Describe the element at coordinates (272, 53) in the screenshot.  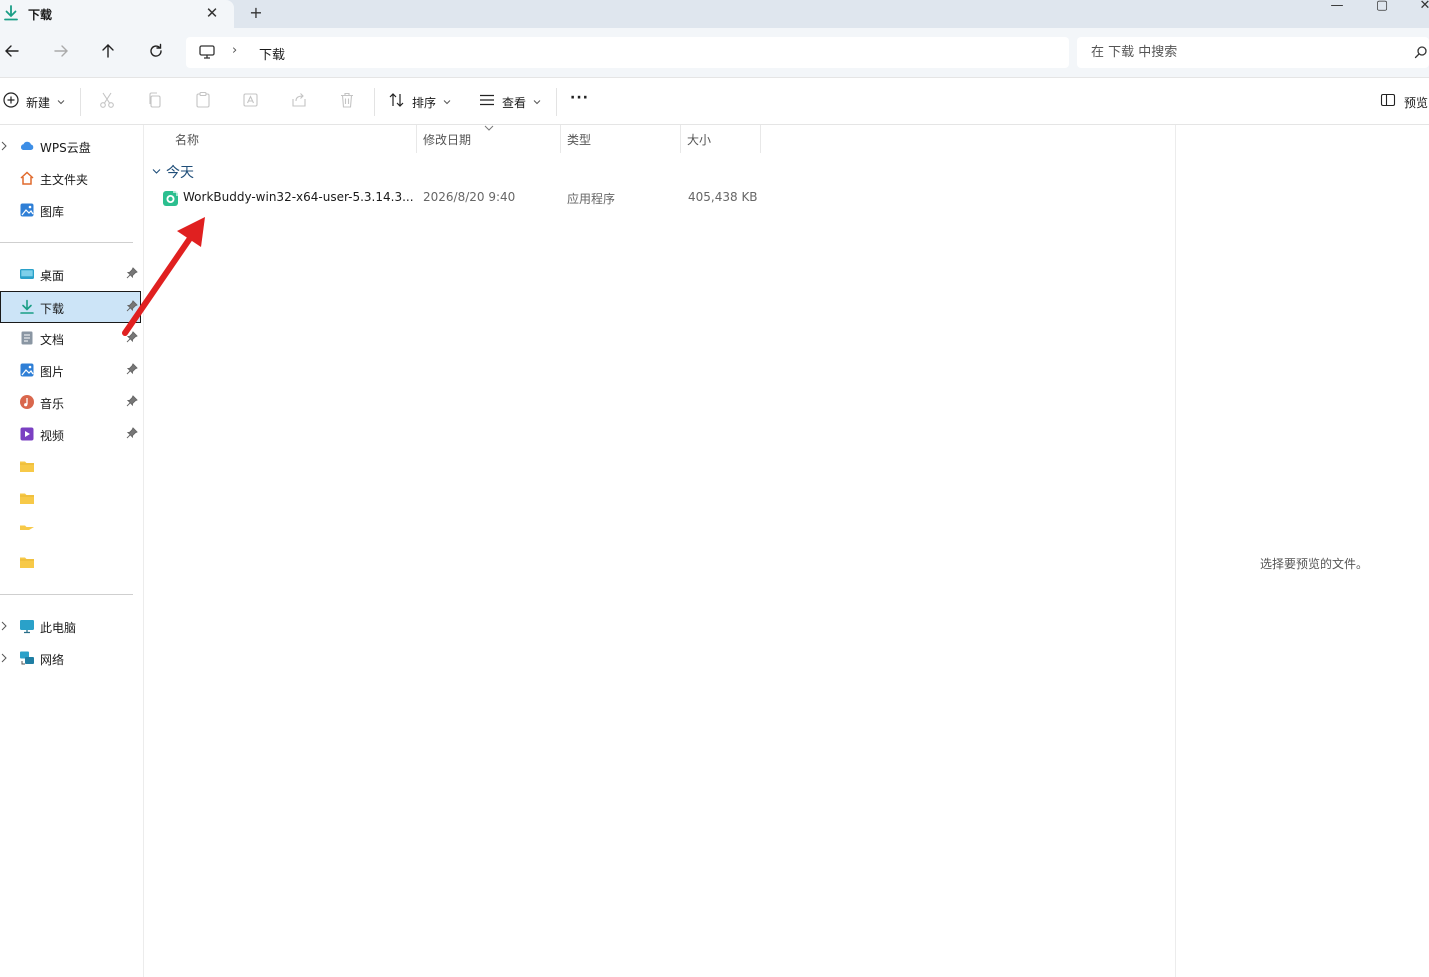
I see `breadcrumb-downloads: 下载` at that location.